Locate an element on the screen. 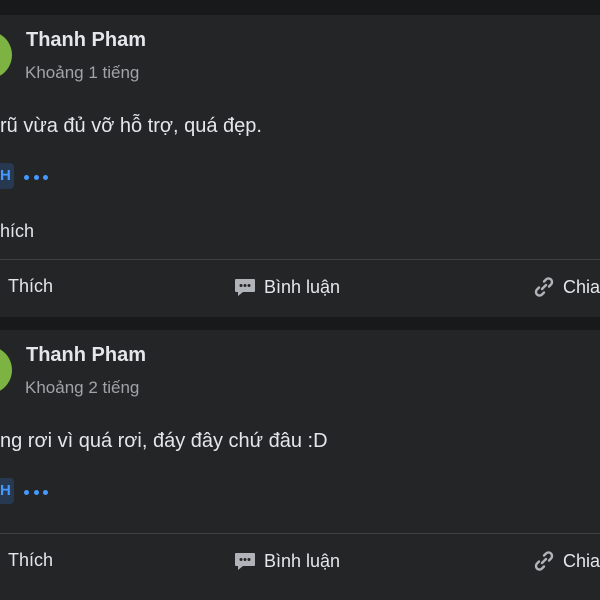  post-timestamp: Khoảng 1 tiếng is located at coordinates (82, 73).